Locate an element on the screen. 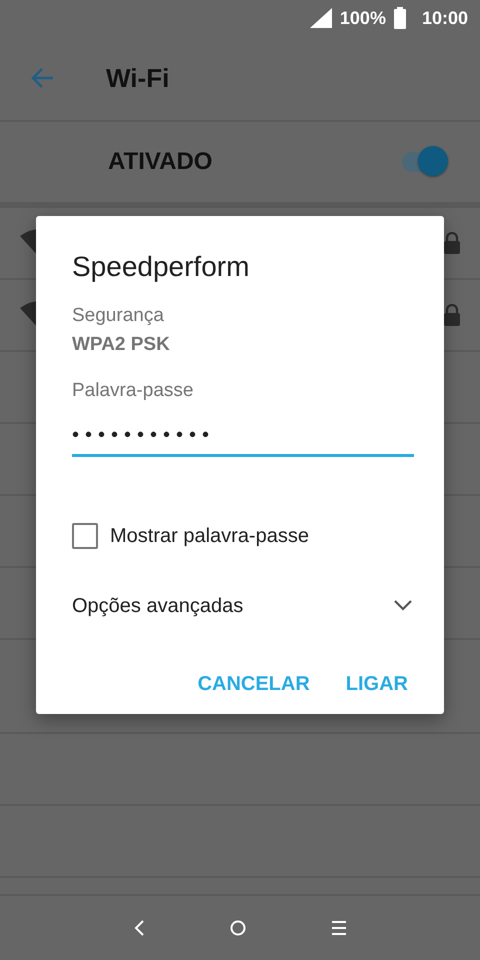  security-value: WPA2 PSK is located at coordinates (121, 344).